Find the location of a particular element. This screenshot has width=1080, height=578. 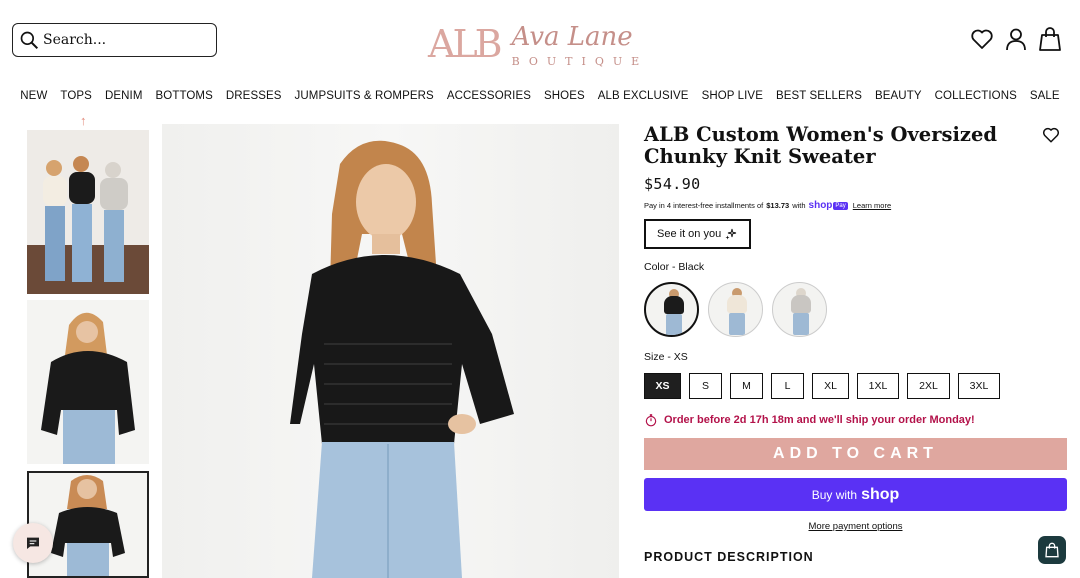

account-button is located at coordinates (1016, 39).